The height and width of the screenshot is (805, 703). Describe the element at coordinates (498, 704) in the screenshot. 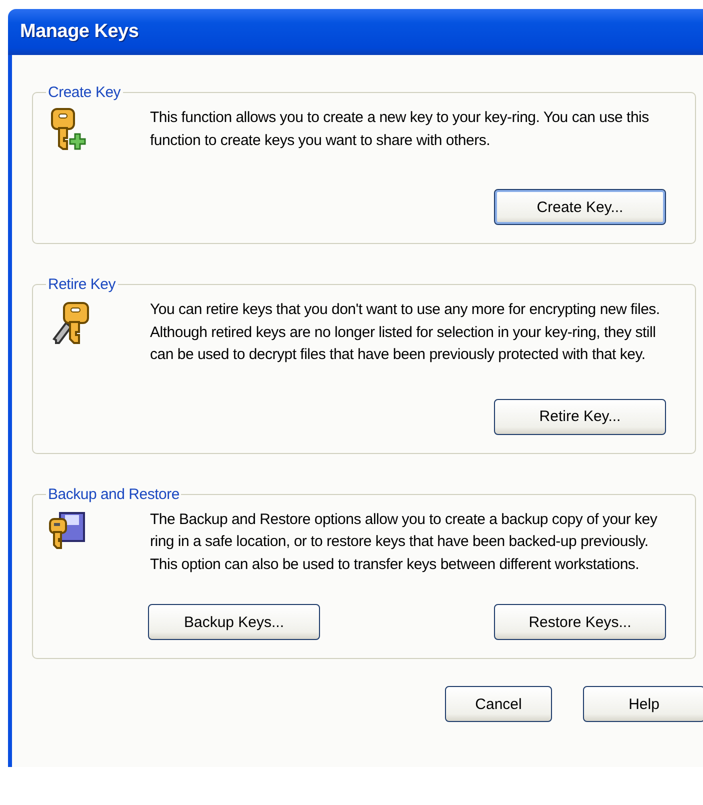

I see `cancel-button: Cancel` at that location.